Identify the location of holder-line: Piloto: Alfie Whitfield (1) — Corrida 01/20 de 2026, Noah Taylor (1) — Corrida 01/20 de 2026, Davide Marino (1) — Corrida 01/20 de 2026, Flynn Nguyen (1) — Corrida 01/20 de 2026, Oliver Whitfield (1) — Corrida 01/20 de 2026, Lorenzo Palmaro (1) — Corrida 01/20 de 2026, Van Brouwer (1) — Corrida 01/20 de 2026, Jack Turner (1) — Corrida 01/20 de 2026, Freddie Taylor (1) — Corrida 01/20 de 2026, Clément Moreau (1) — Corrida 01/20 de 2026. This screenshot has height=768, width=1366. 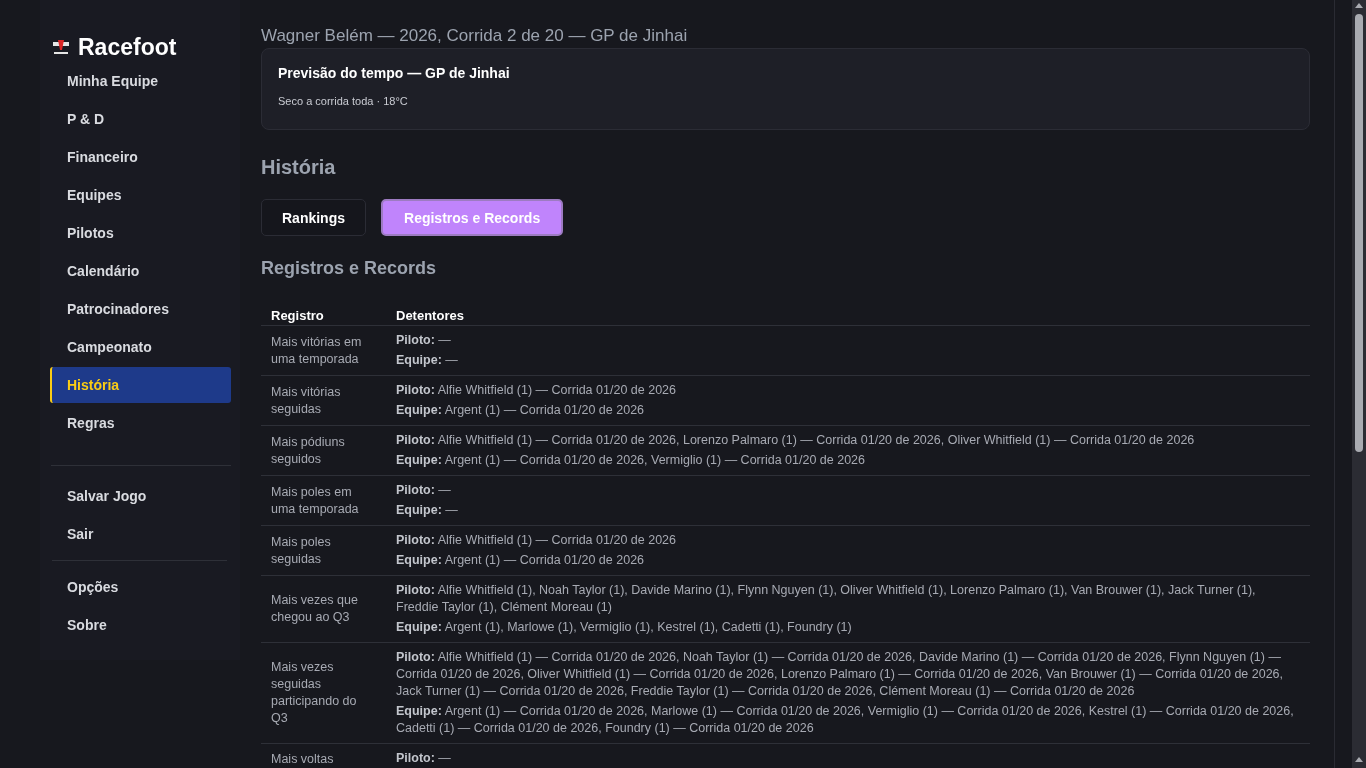
(840, 674).